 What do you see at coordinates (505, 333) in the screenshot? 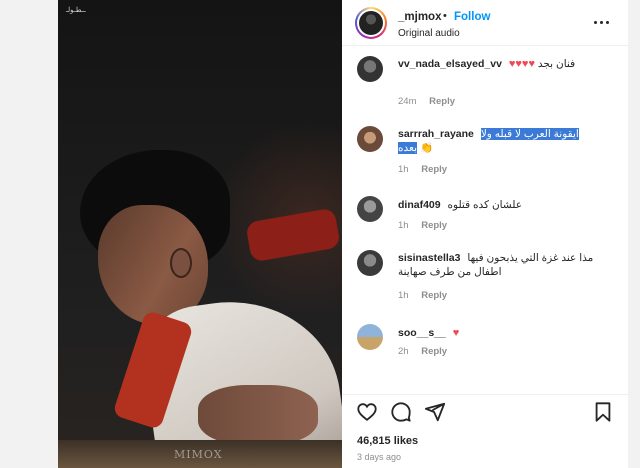
I see `comment-text: soo__s__ ♥` at bounding box center [505, 333].